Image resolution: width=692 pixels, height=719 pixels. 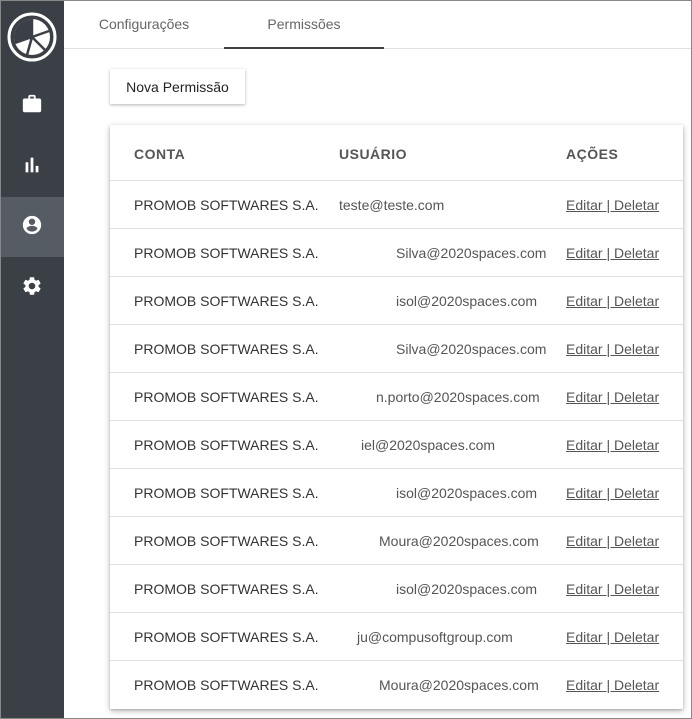 What do you see at coordinates (32, 359) in the screenshot?
I see `sidebar` at bounding box center [32, 359].